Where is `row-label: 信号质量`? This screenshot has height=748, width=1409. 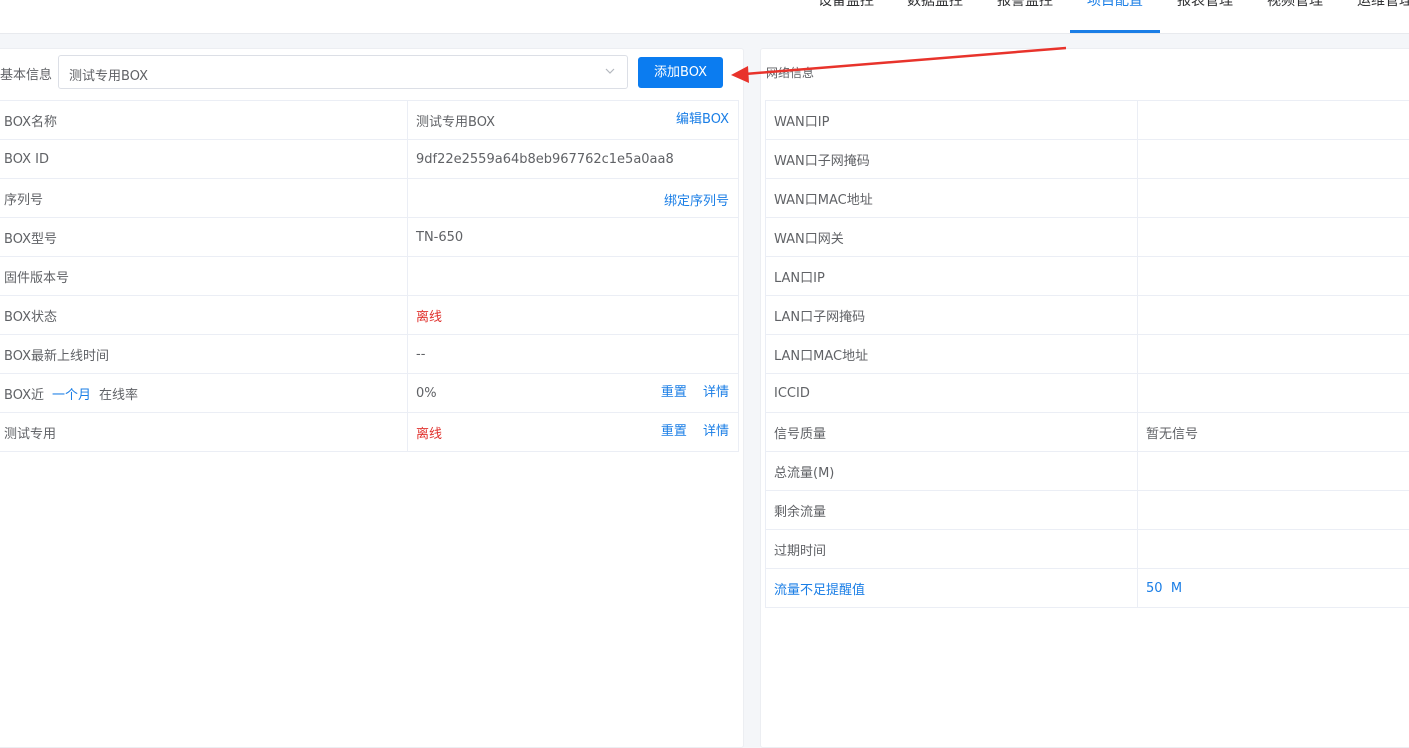
row-label: 信号质量 is located at coordinates (952, 432).